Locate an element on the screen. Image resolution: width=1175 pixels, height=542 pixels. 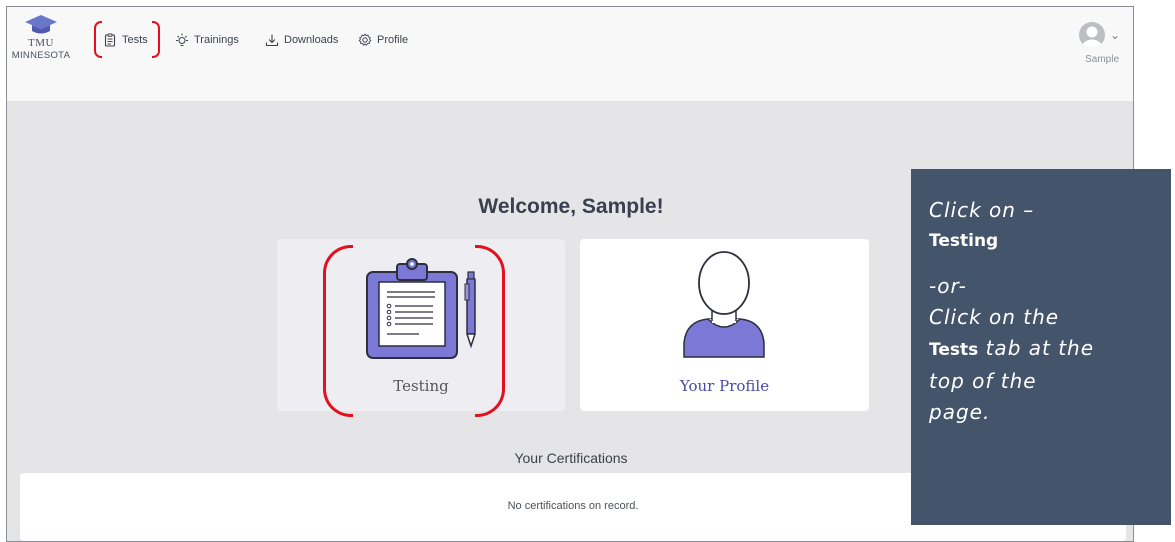
nav-trainings: Trainings is located at coordinates (207, 40).